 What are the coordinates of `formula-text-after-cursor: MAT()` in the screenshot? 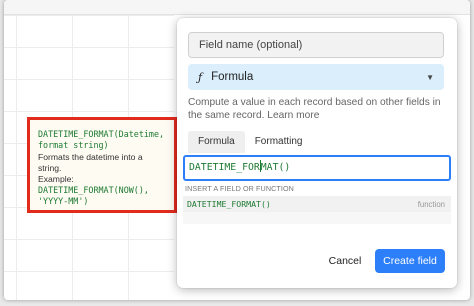 It's located at (275, 167).